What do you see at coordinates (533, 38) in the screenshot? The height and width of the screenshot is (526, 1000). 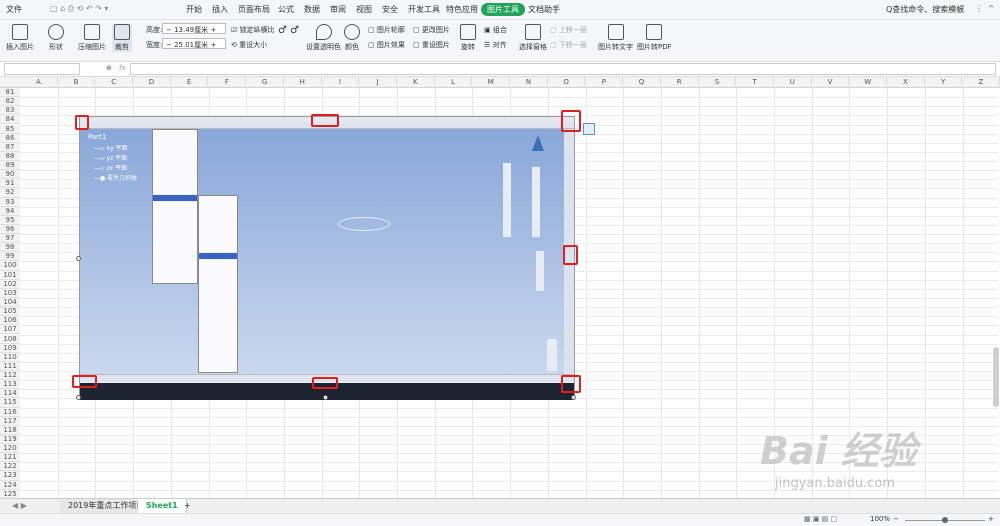 I see `selection-pane-button: 选择窗格` at bounding box center [533, 38].